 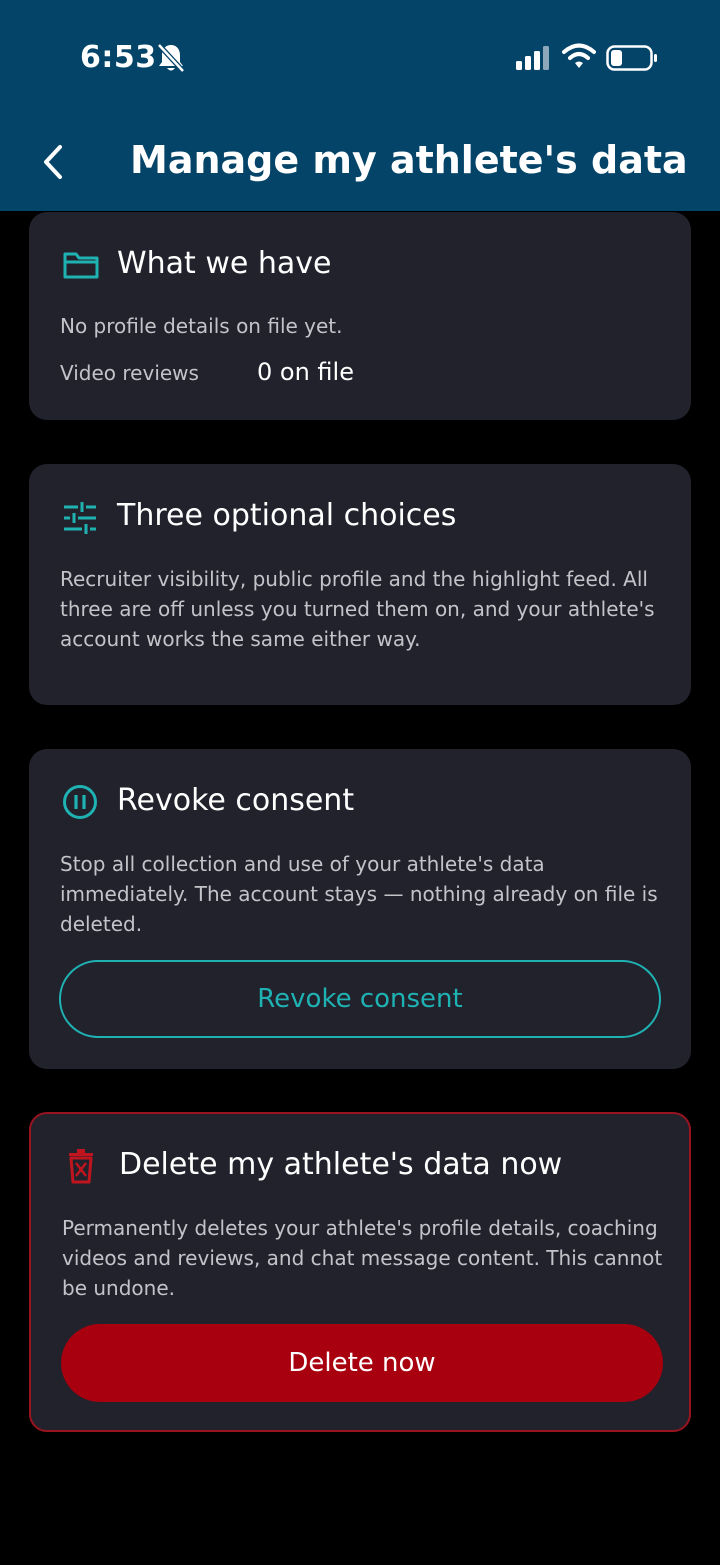 I want to click on revoke-consent-button: Revoke consent, so click(x=360, y=999).